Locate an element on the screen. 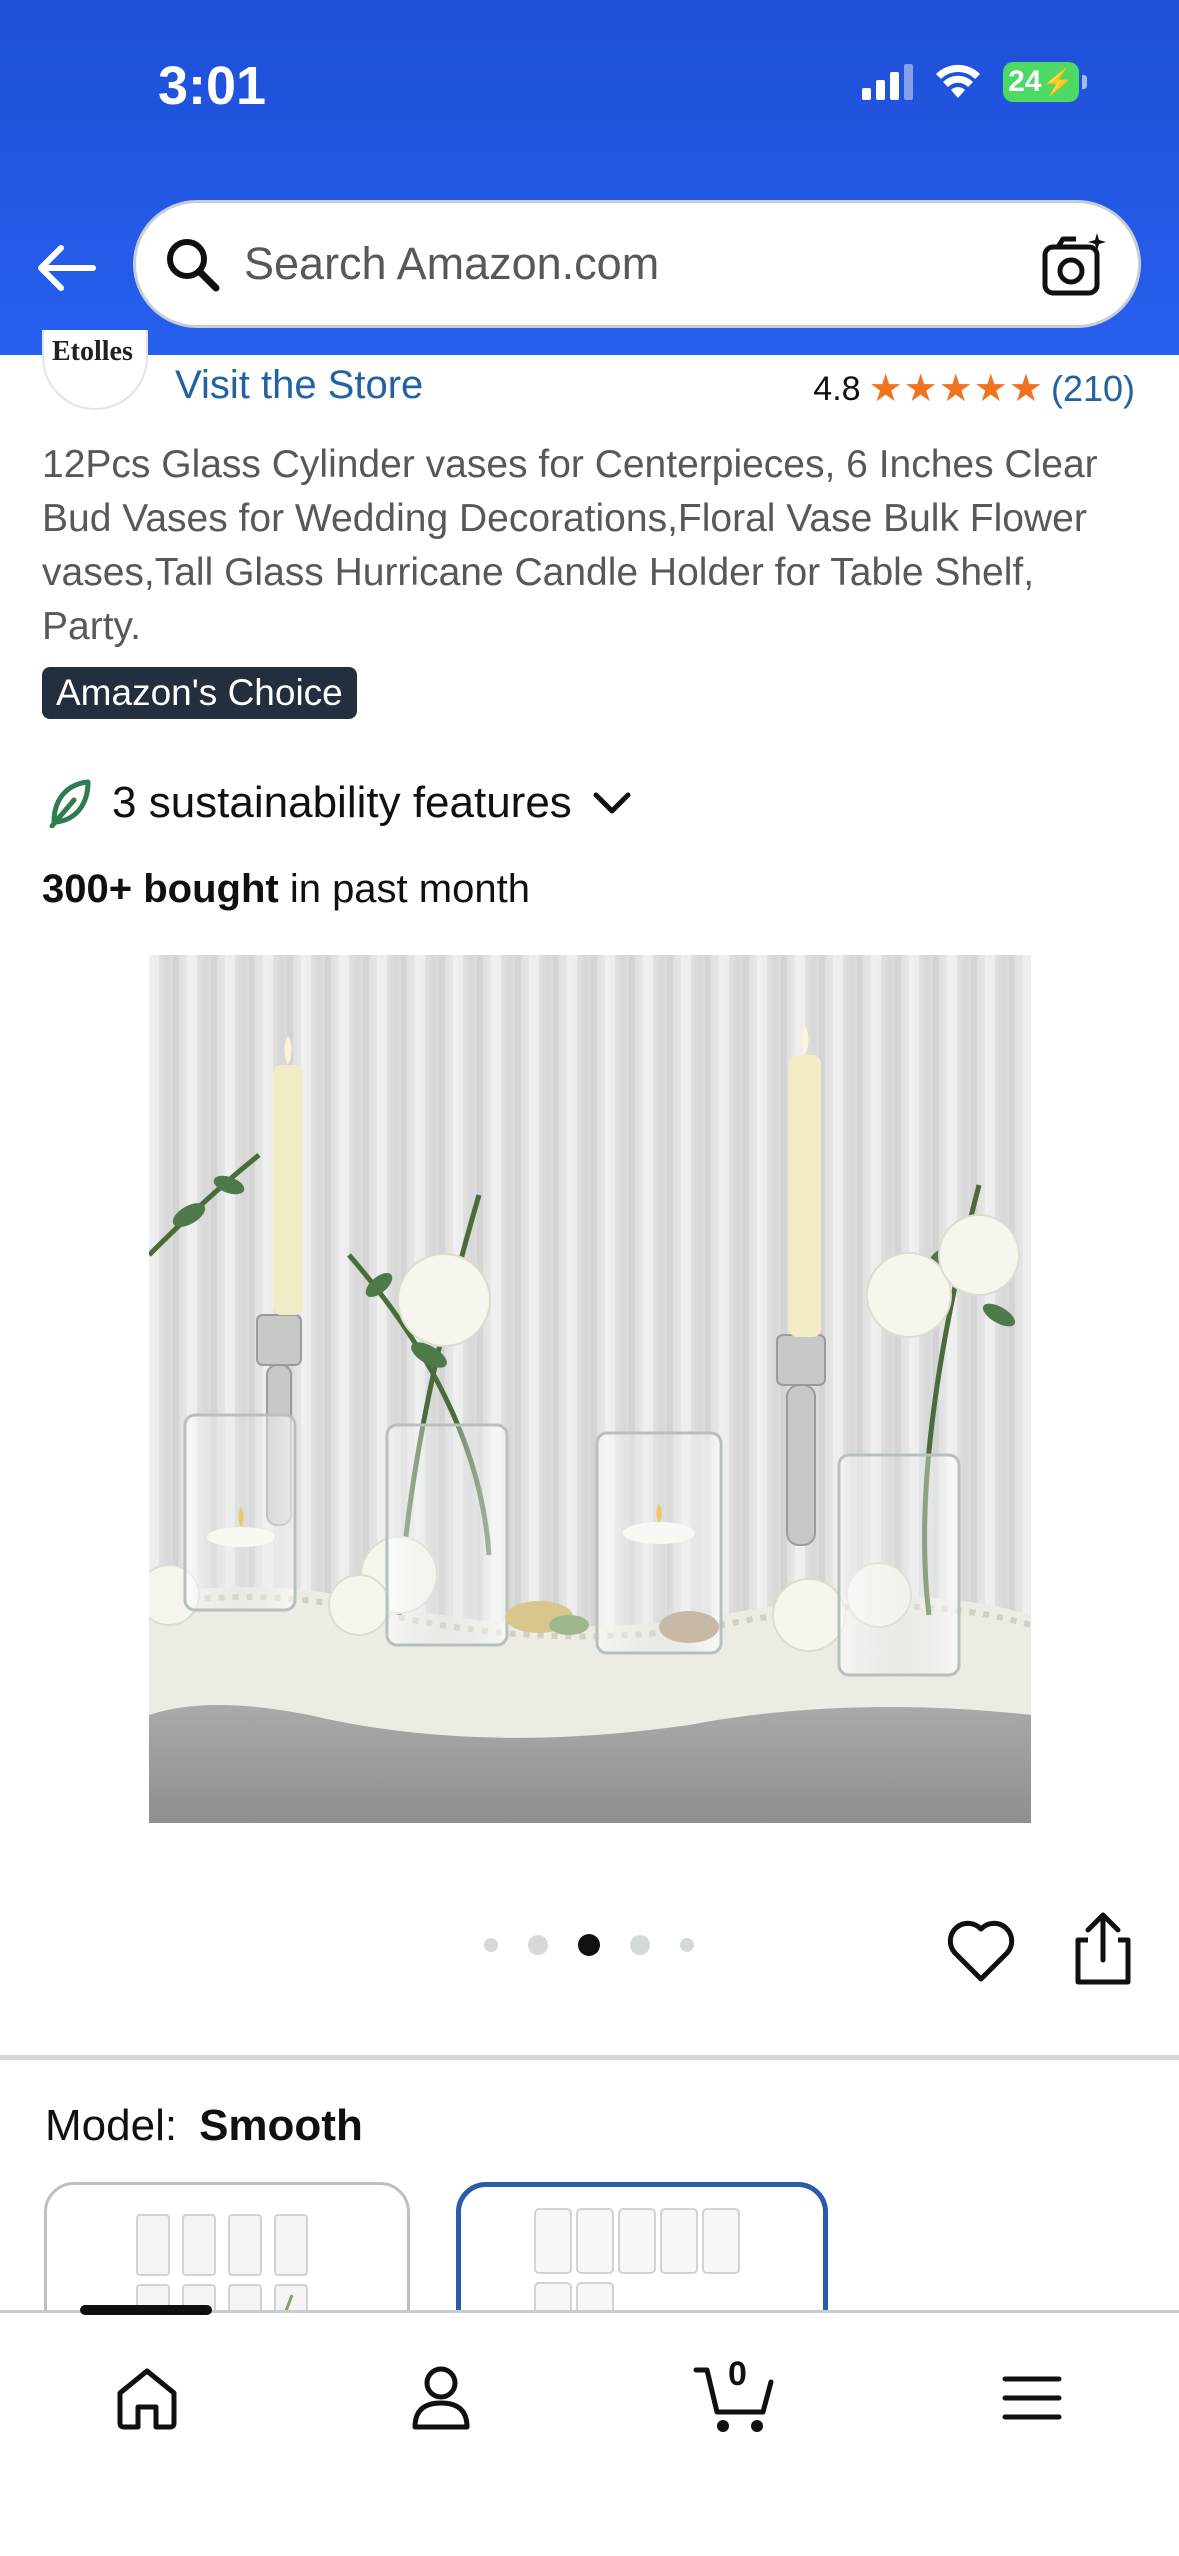  purchase-count-rest: in past month is located at coordinates (404, 889).